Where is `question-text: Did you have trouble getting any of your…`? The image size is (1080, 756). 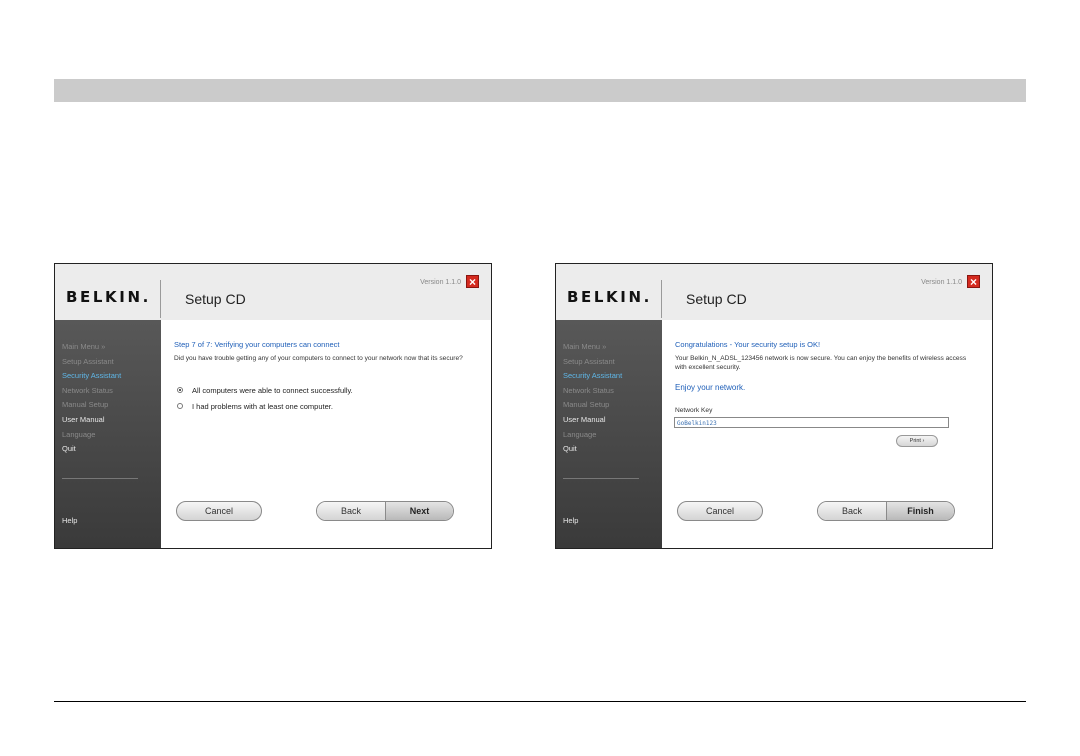 question-text: Did you have trouble getting any of your… is located at coordinates (318, 358).